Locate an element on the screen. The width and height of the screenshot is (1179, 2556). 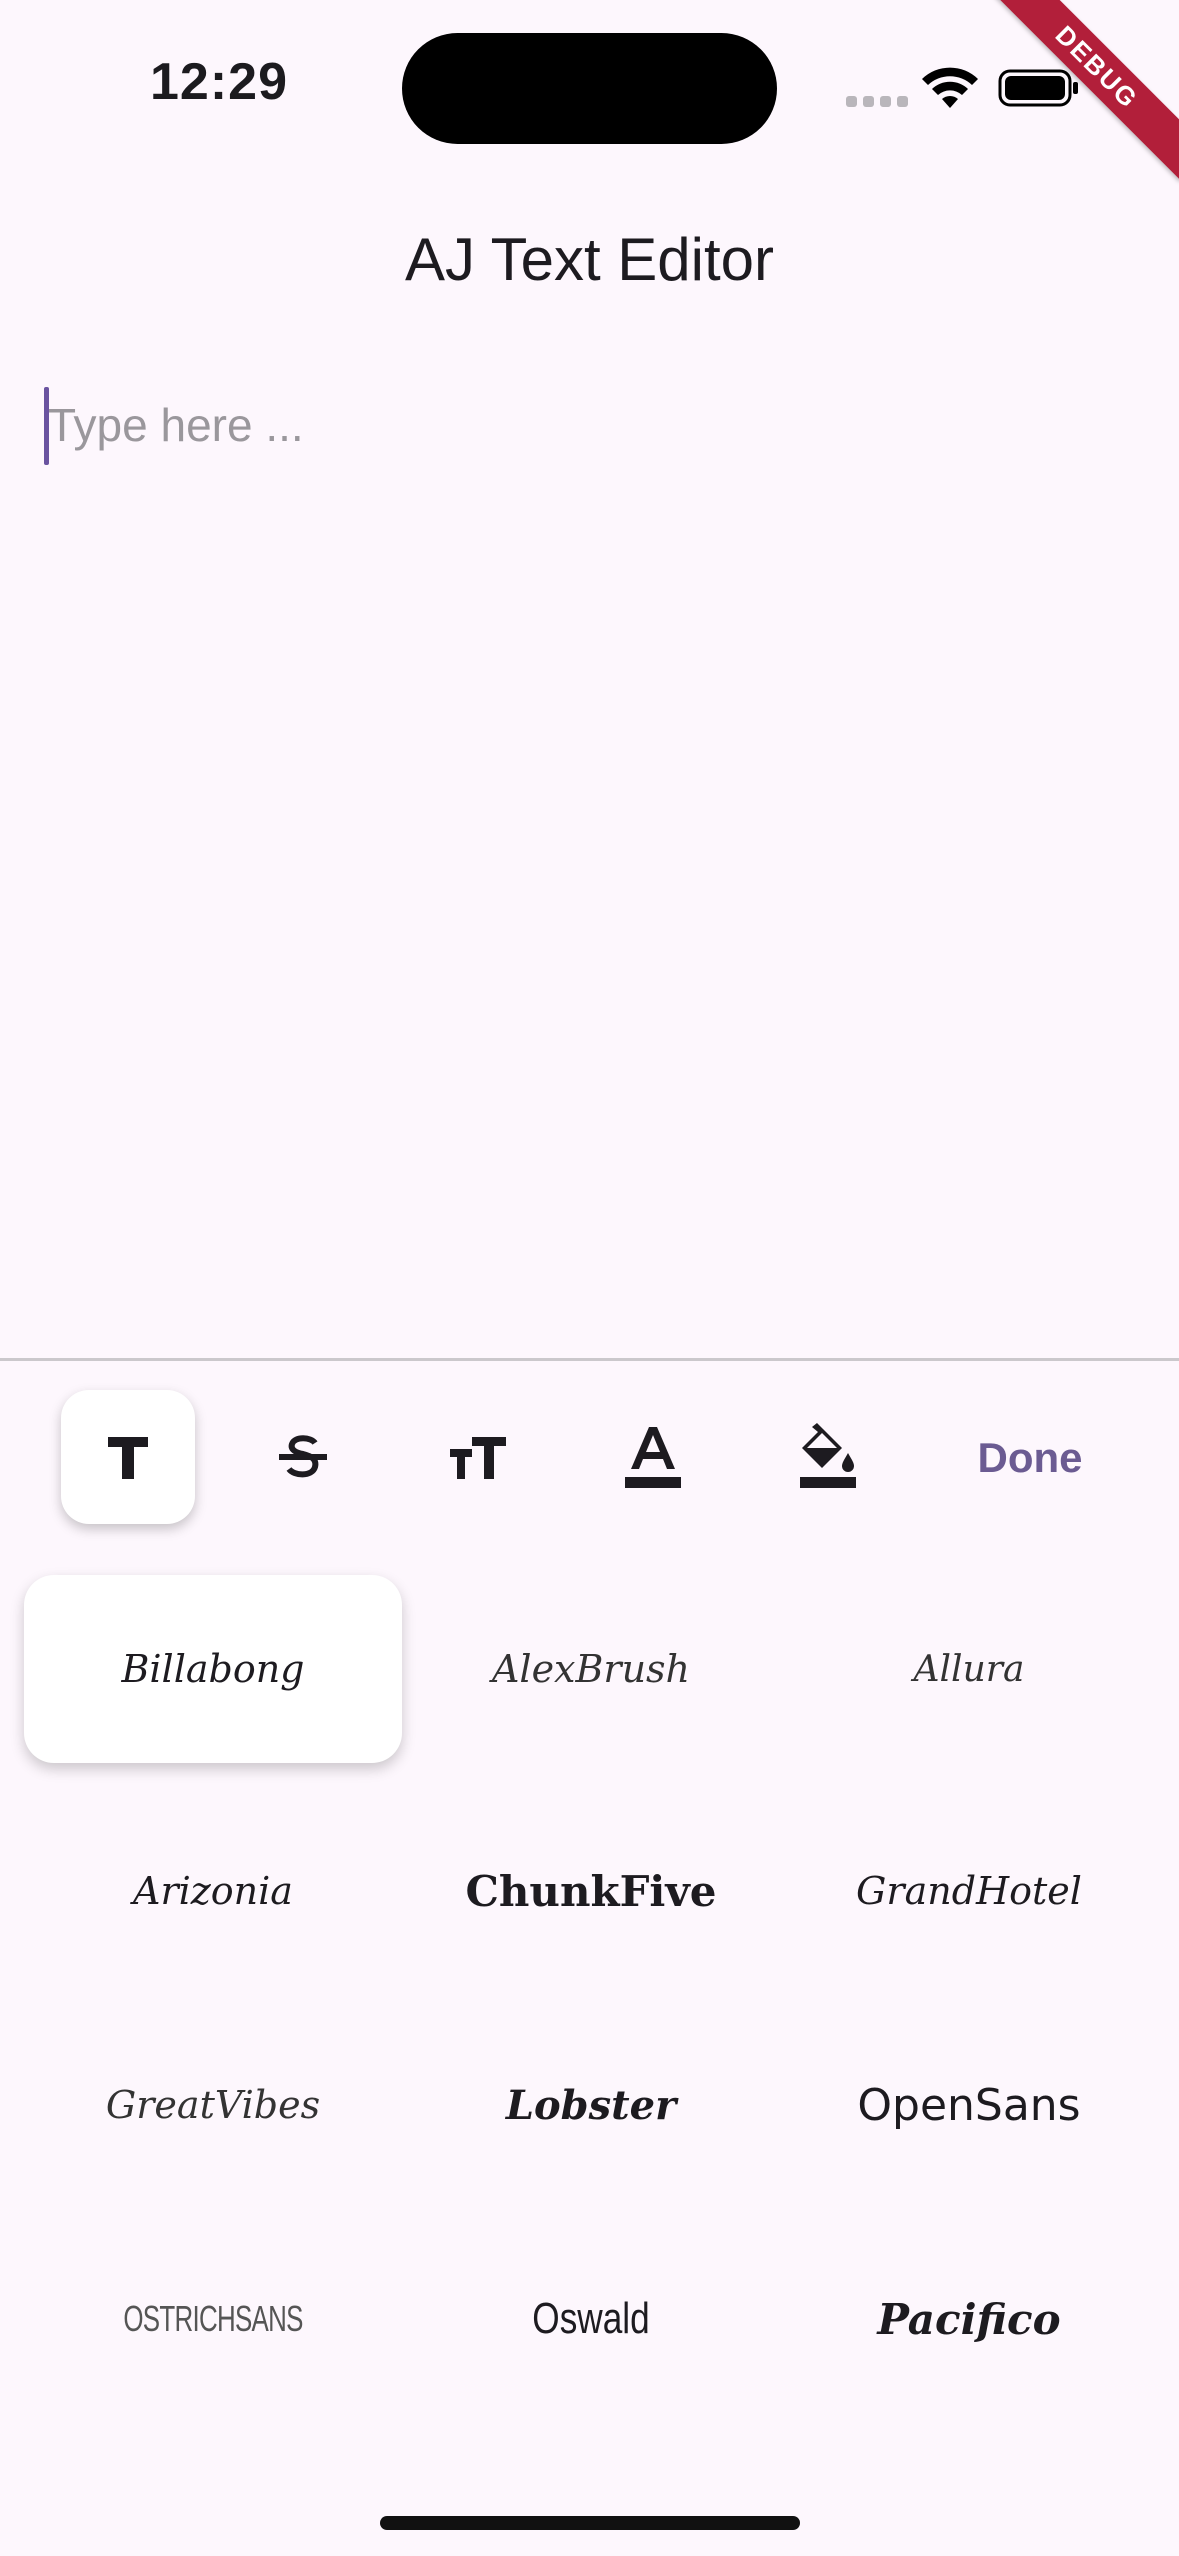
background-color-button is located at coordinates (828, 1457).